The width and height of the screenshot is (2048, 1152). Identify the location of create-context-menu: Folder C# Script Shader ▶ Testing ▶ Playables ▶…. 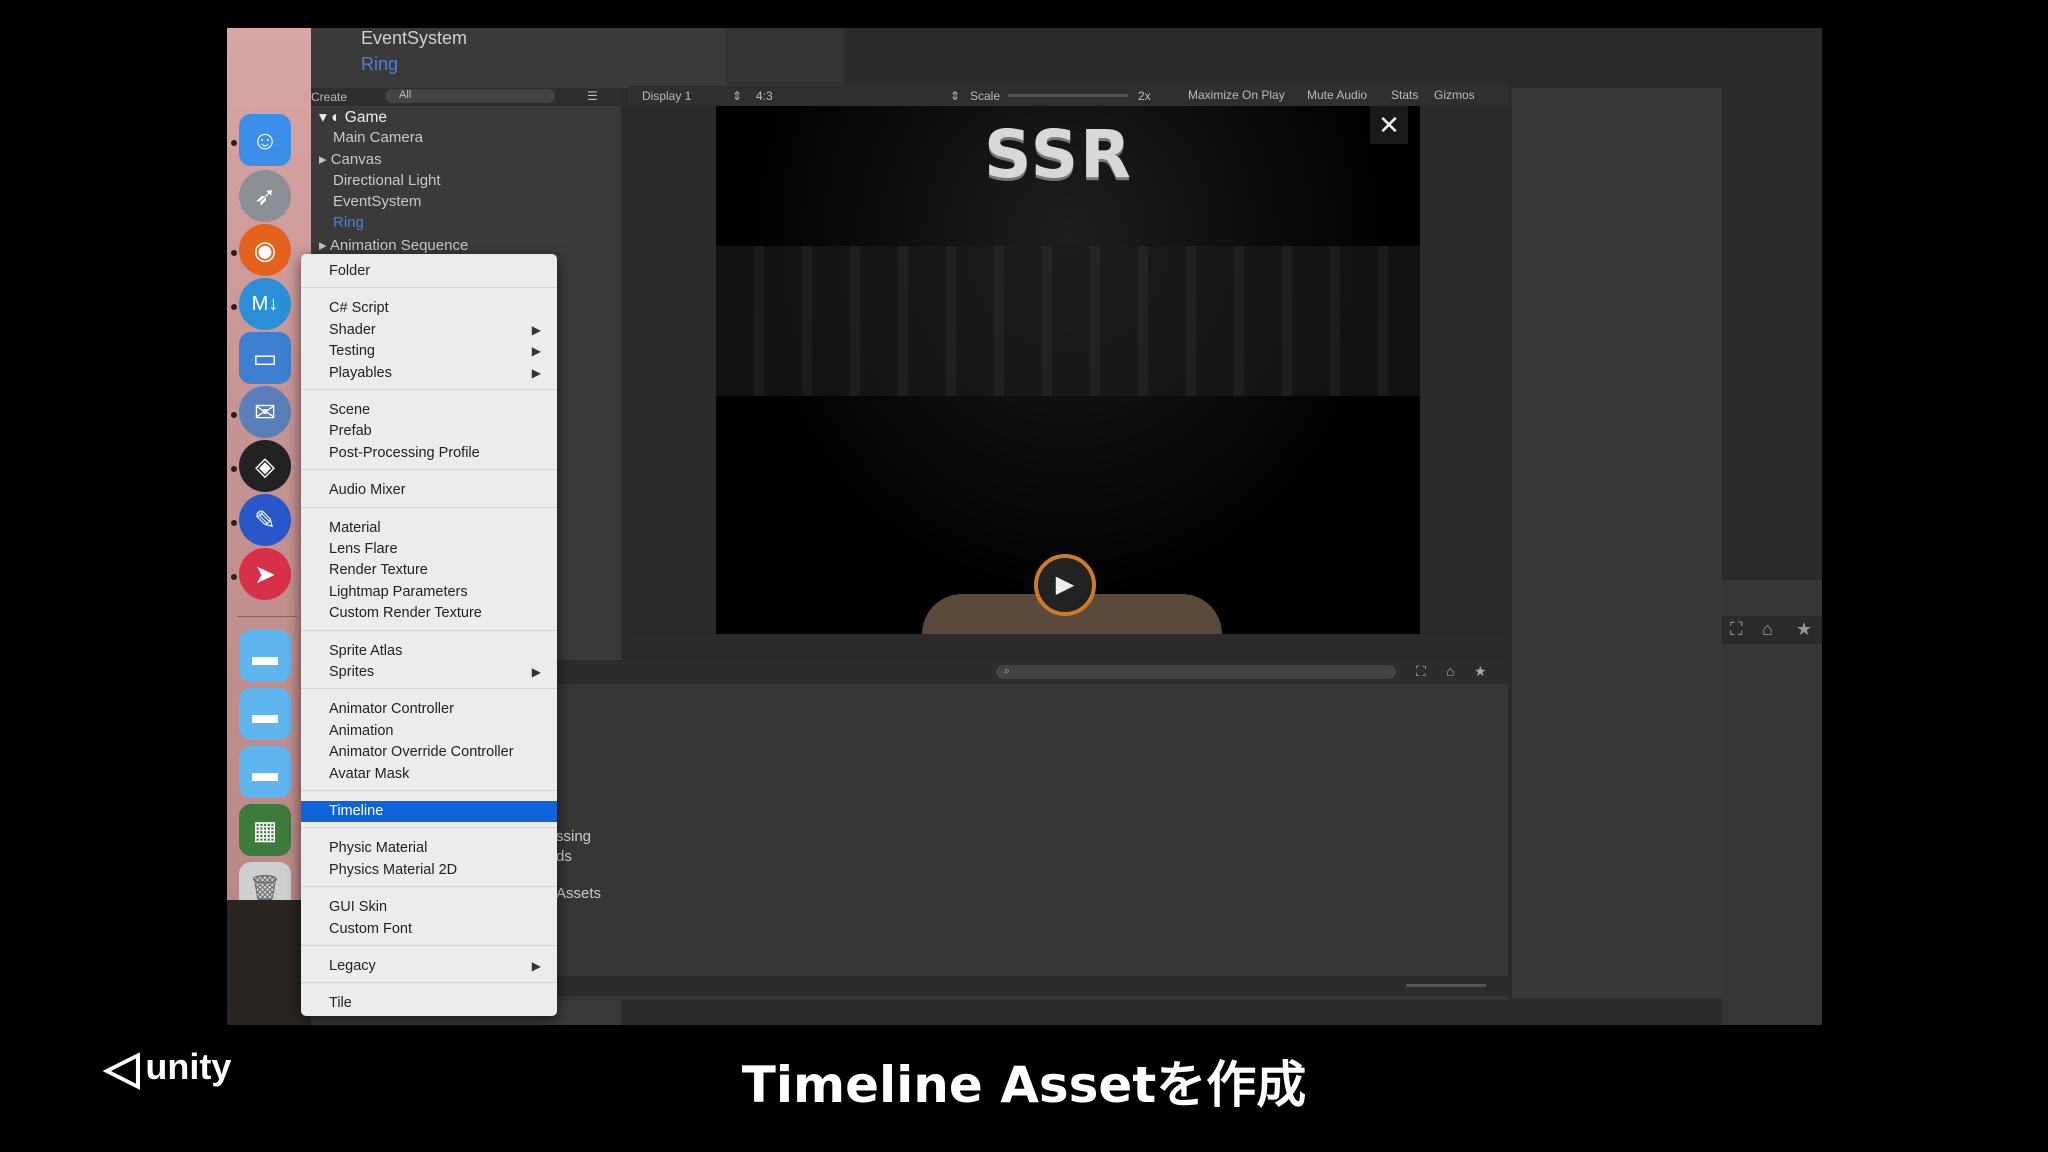
(429, 635).